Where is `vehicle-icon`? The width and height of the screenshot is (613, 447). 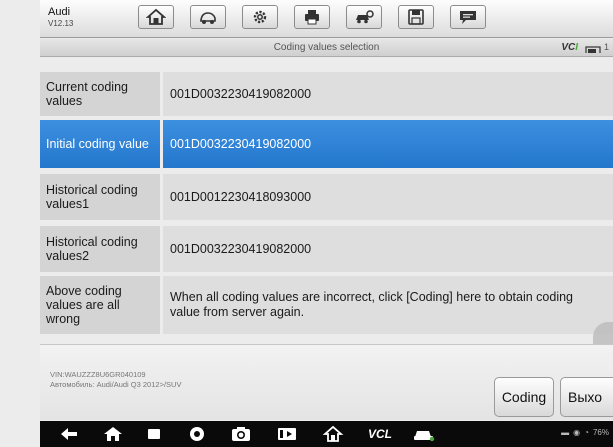 vehicle-icon is located at coordinates (208, 18).